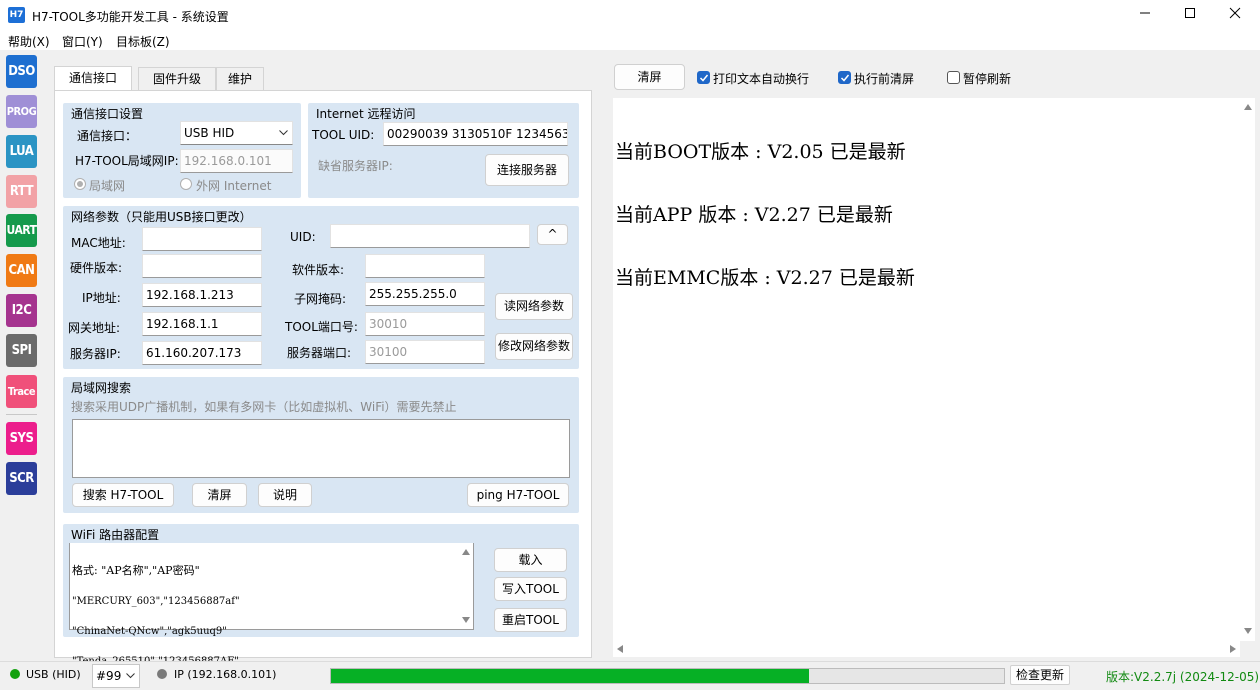  I want to click on write-tool-button: 写入TOOL, so click(530, 589).